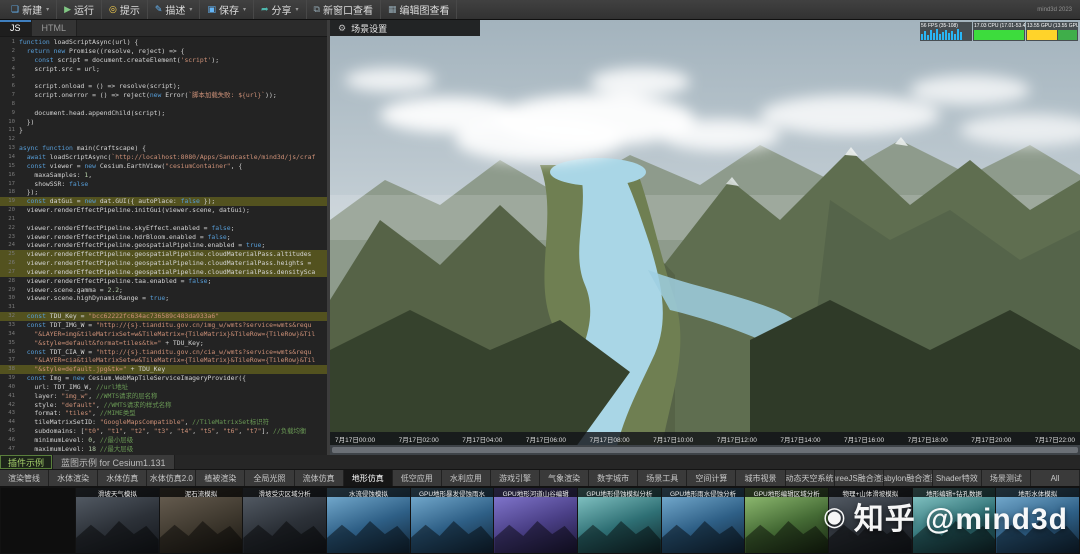 The image size is (1080, 554). I want to click on line-number: 40, so click(11, 386).